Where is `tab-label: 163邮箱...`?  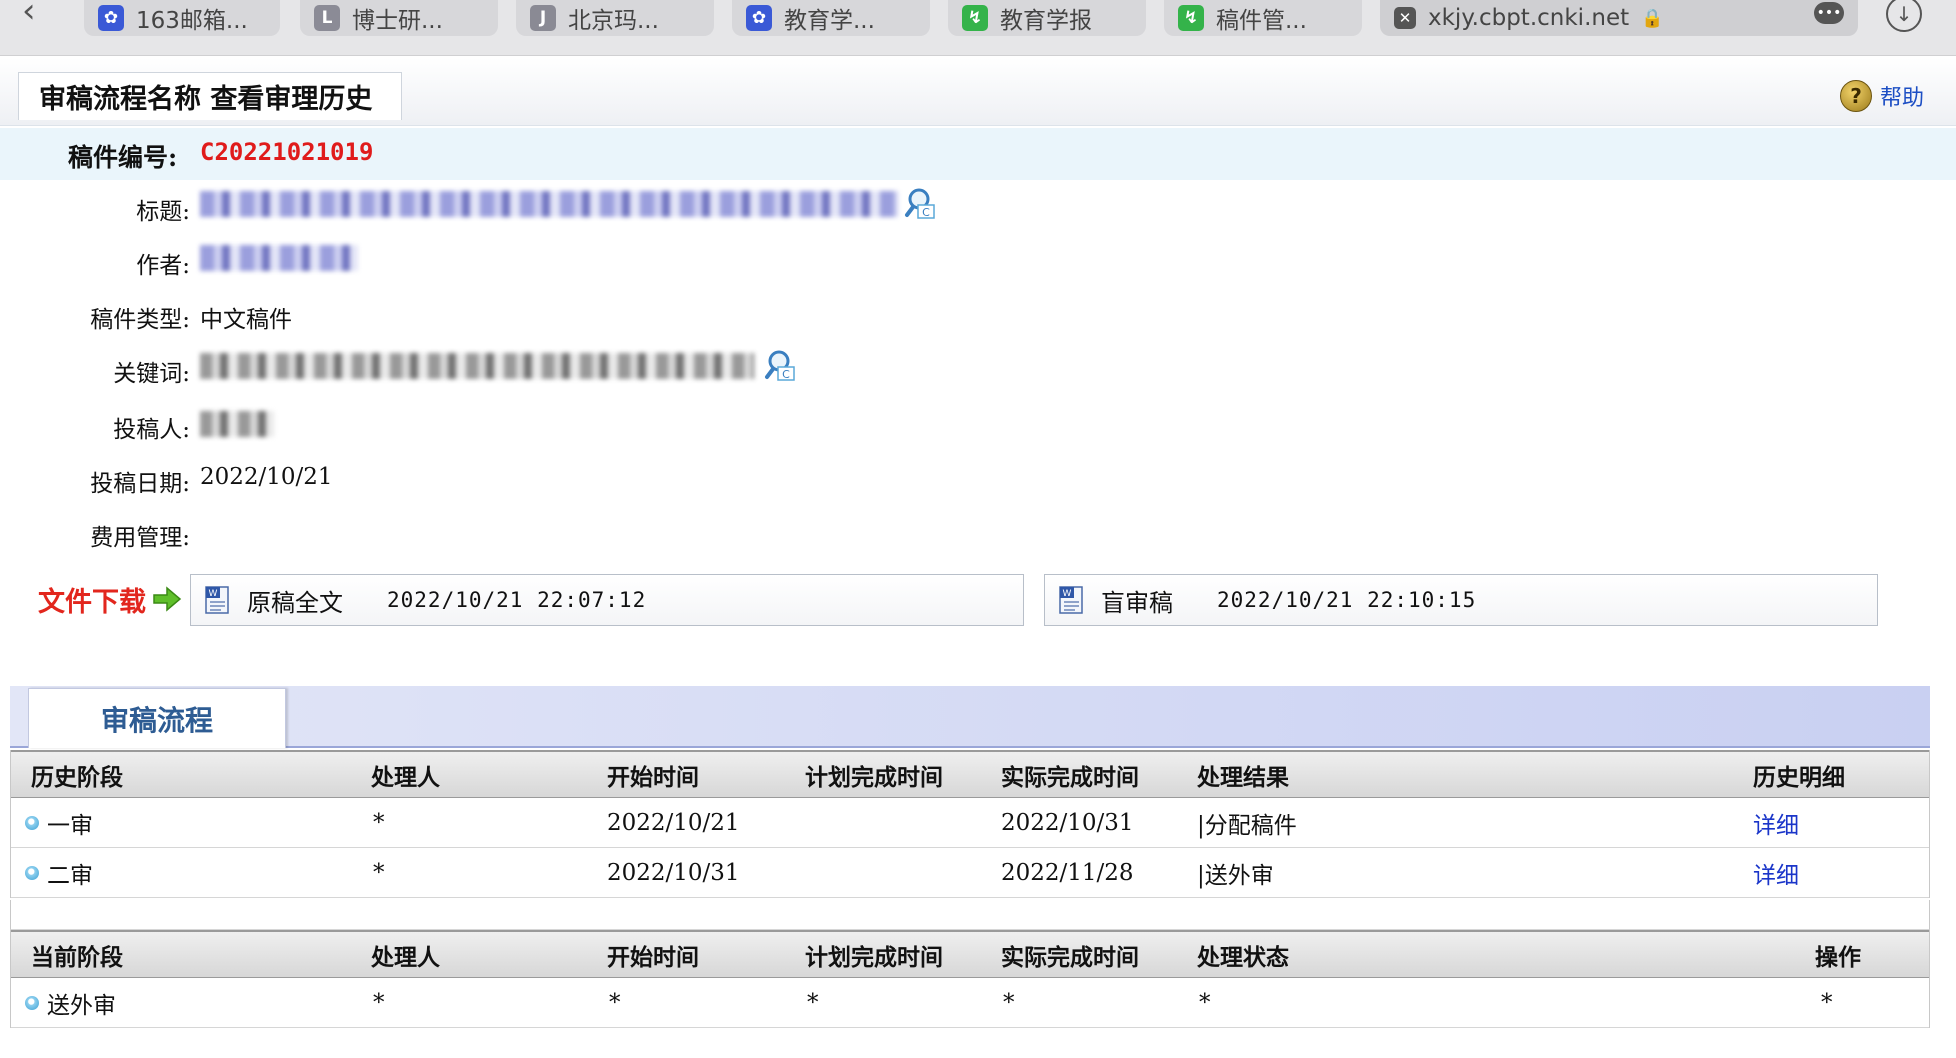
tab-label: 163邮箱... is located at coordinates (192, 21).